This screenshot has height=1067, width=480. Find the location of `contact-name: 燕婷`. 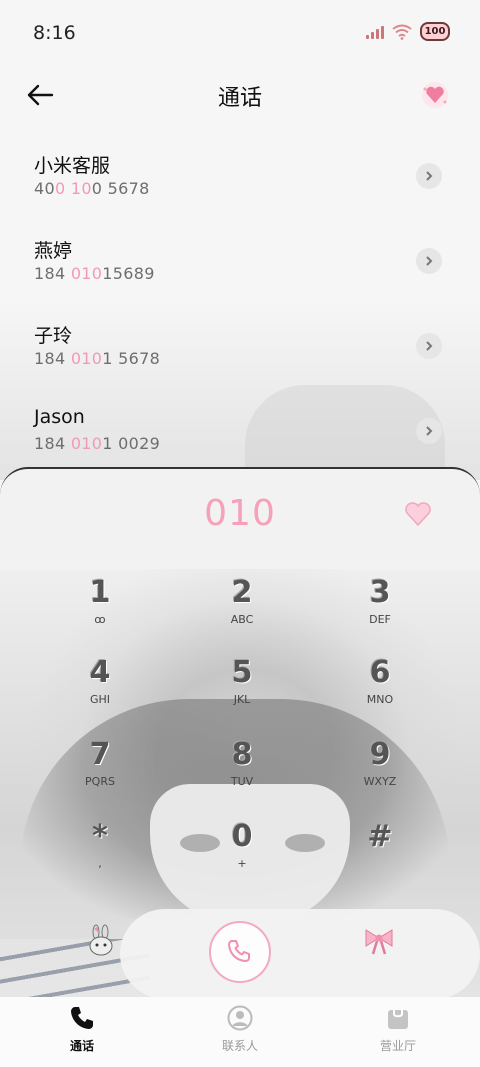

contact-name: 燕婷 is located at coordinates (53, 251).